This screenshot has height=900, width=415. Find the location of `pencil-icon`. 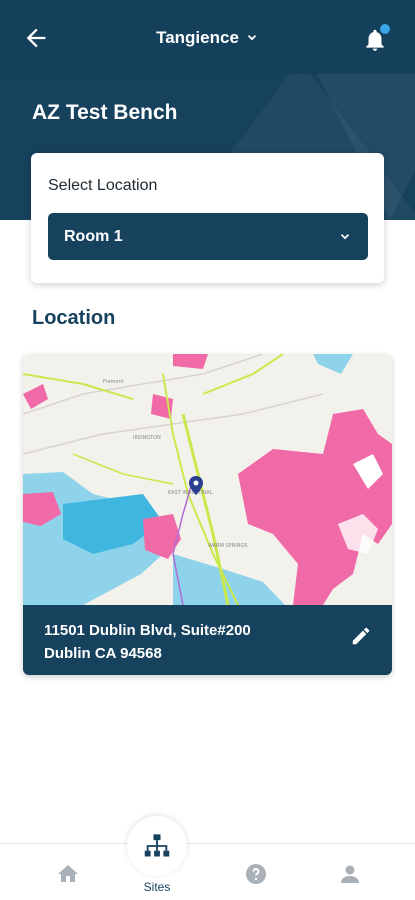

pencil-icon is located at coordinates (361, 636).